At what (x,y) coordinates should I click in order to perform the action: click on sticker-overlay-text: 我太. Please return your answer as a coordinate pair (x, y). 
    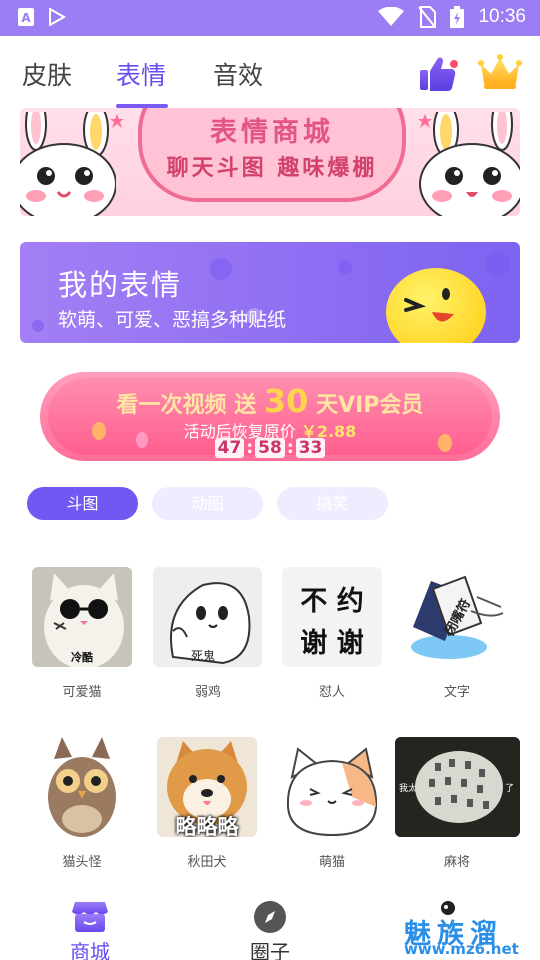
    Looking at the image, I should click on (408, 789).